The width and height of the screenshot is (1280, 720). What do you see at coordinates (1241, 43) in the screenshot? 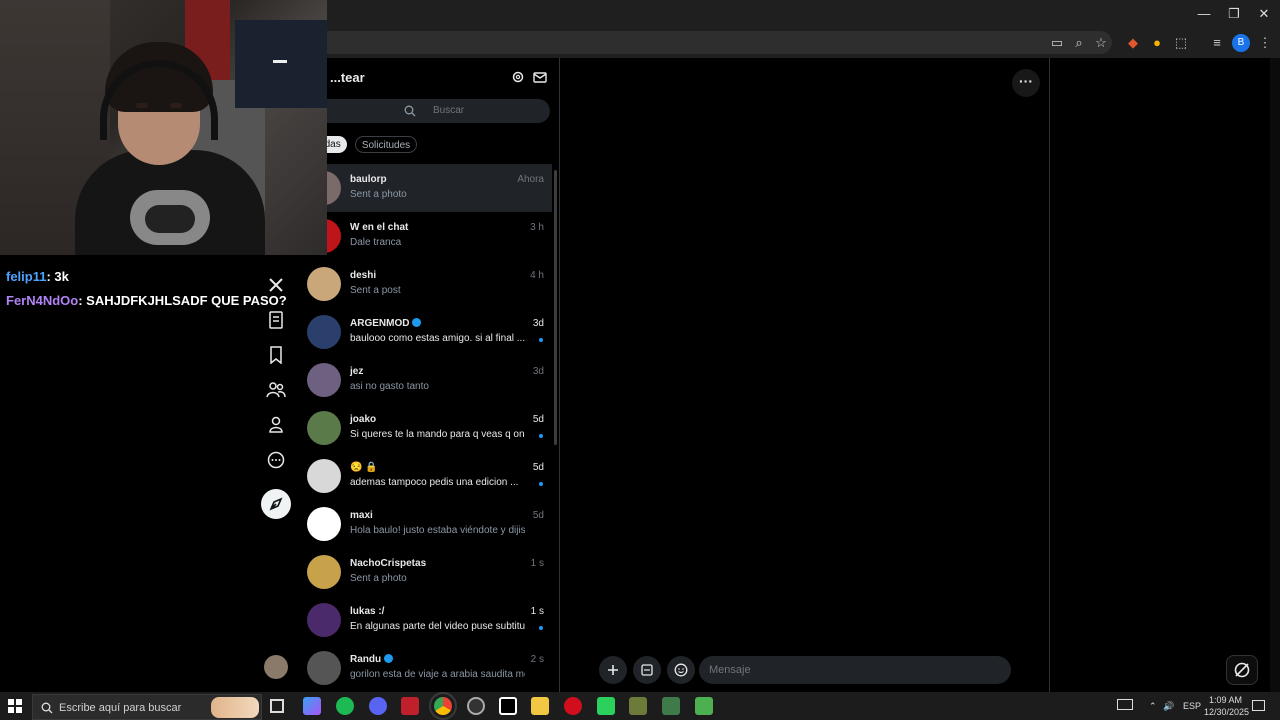
I see `profile-avatar-icon: B` at bounding box center [1241, 43].